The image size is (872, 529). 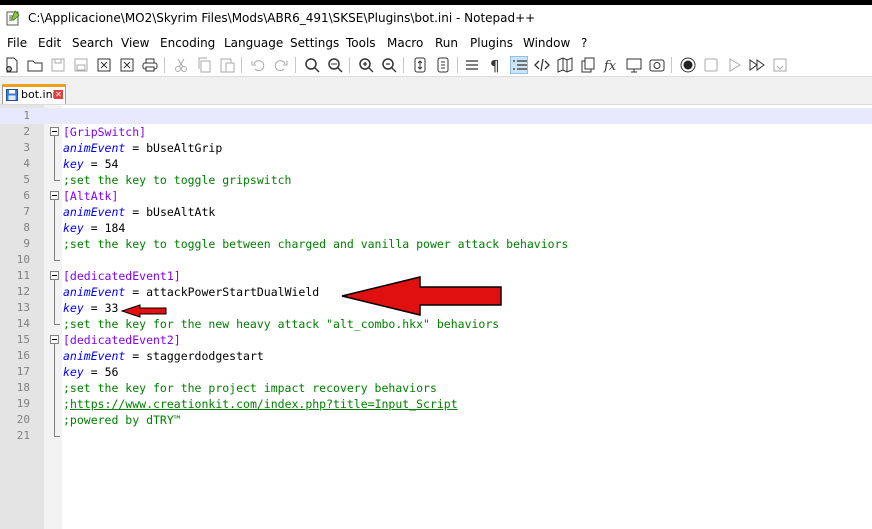 What do you see at coordinates (734, 65) in the screenshot?
I see `play-macro-icon` at bounding box center [734, 65].